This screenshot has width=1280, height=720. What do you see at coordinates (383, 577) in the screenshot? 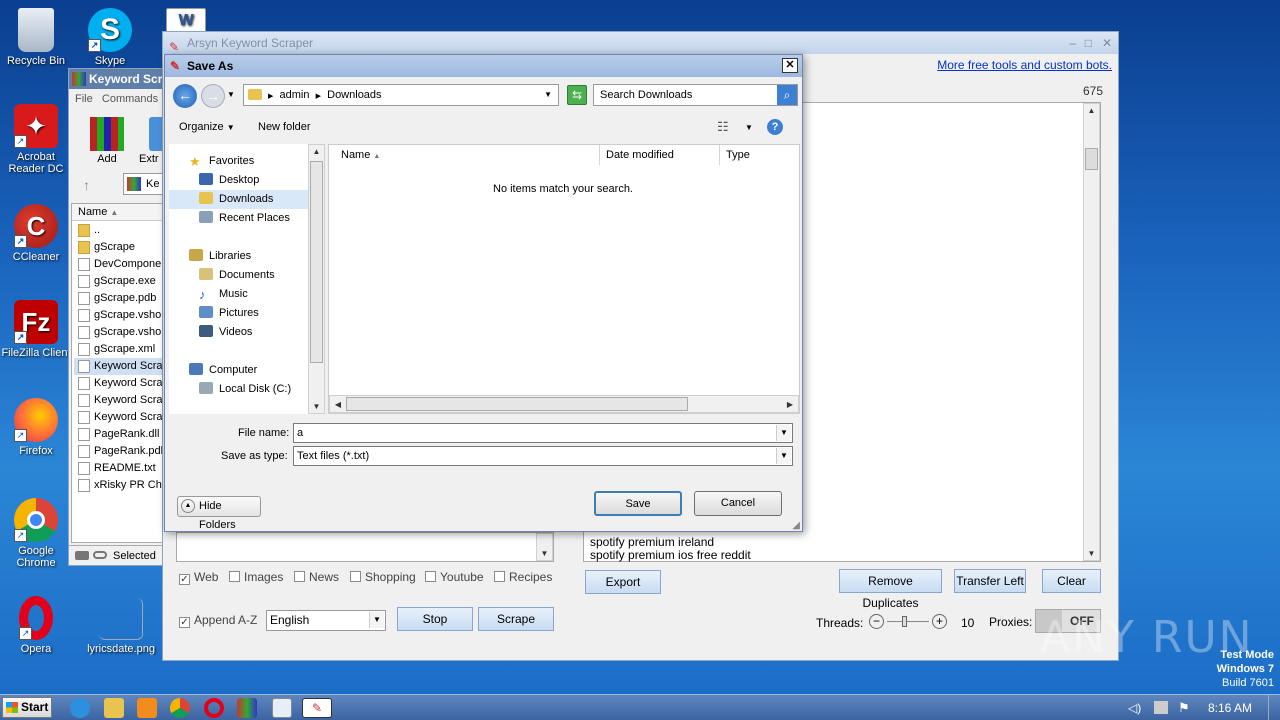
I see `source-shopping: Shopping` at bounding box center [383, 577].